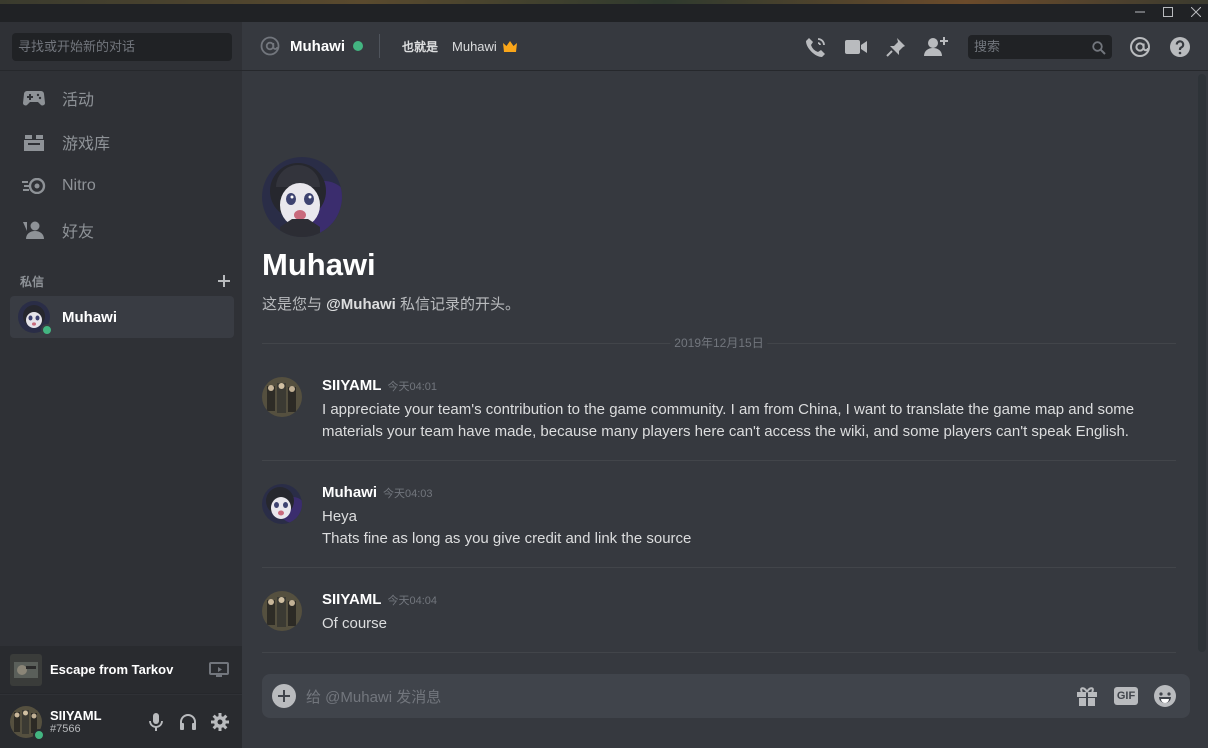  What do you see at coordinates (408, 494) in the screenshot?
I see `message-timestamp: 今天04:03` at bounding box center [408, 494].